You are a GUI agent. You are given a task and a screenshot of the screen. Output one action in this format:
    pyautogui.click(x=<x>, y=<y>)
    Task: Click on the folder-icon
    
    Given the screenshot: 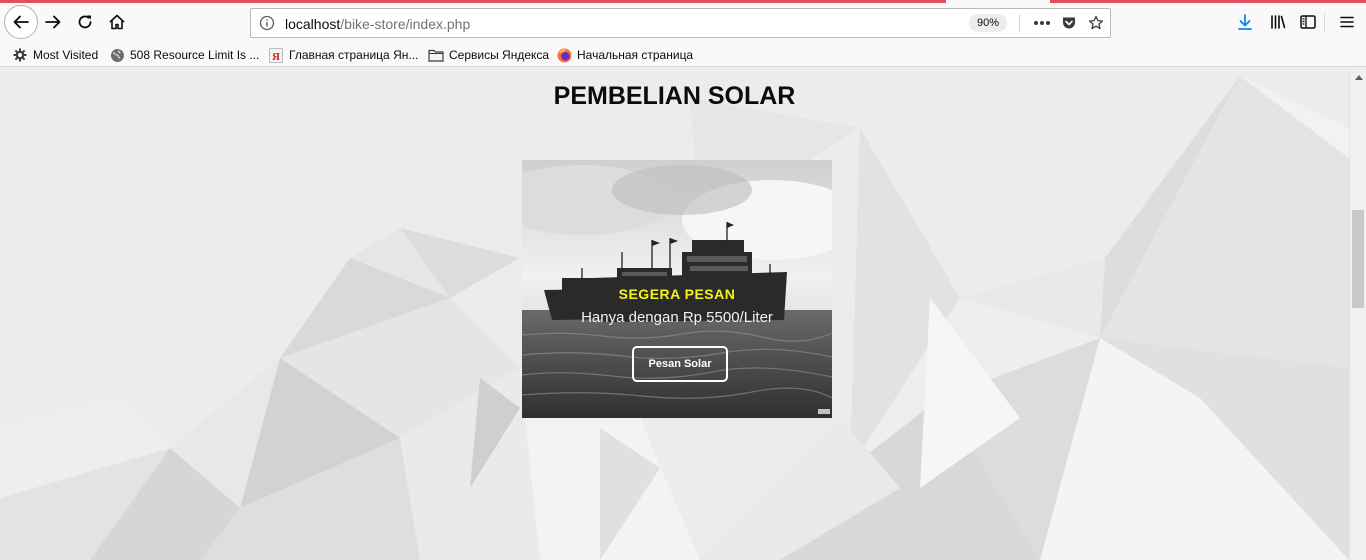 What is the action you would take?
    pyautogui.click(x=436, y=55)
    